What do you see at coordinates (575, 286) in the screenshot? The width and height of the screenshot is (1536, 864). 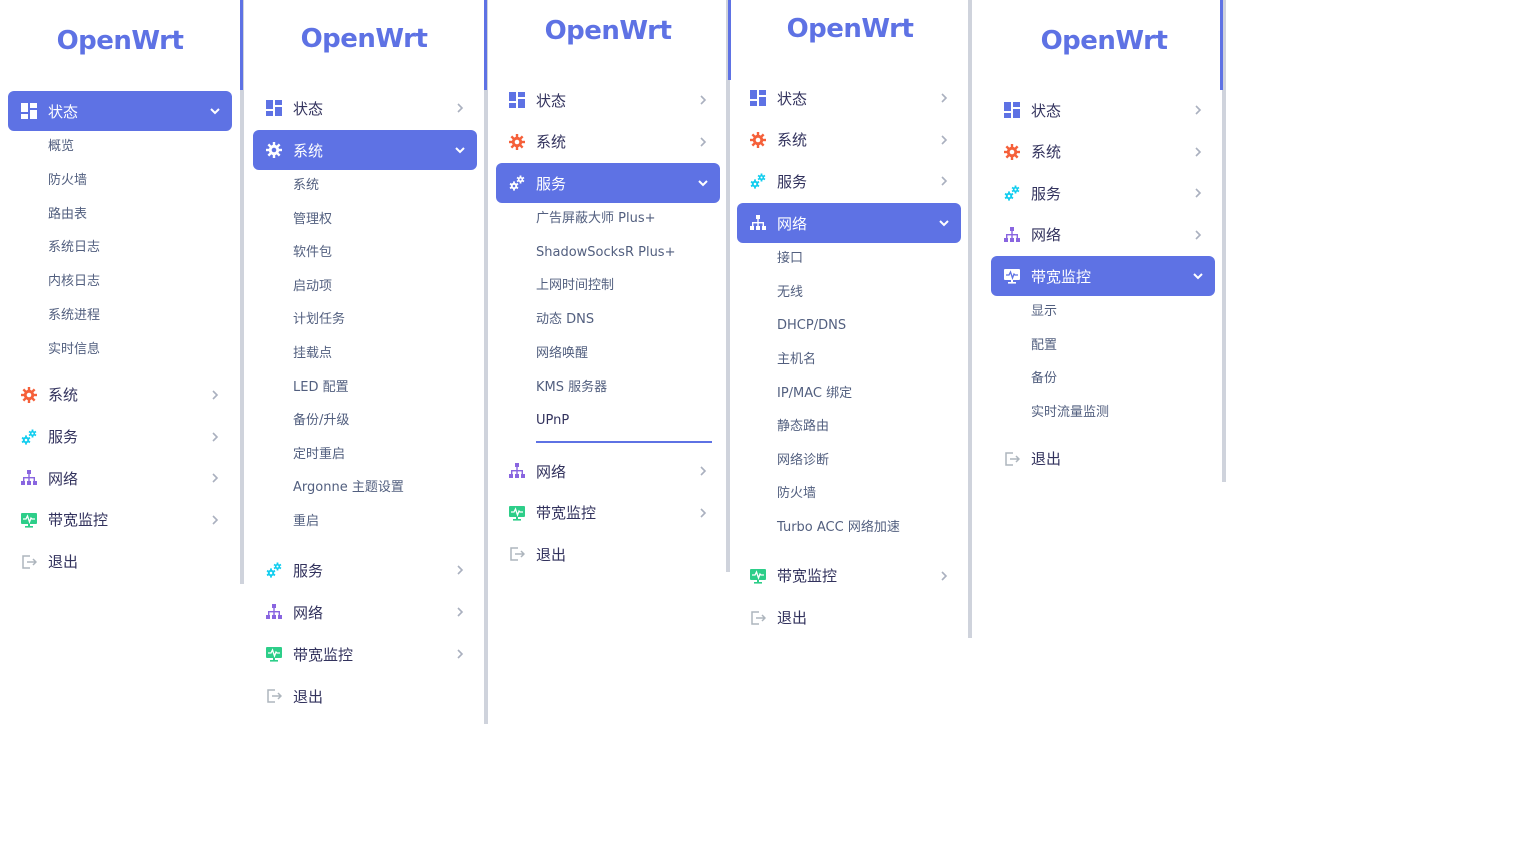 I see `submenu-item: 上网时间控制` at bounding box center [575, 286].